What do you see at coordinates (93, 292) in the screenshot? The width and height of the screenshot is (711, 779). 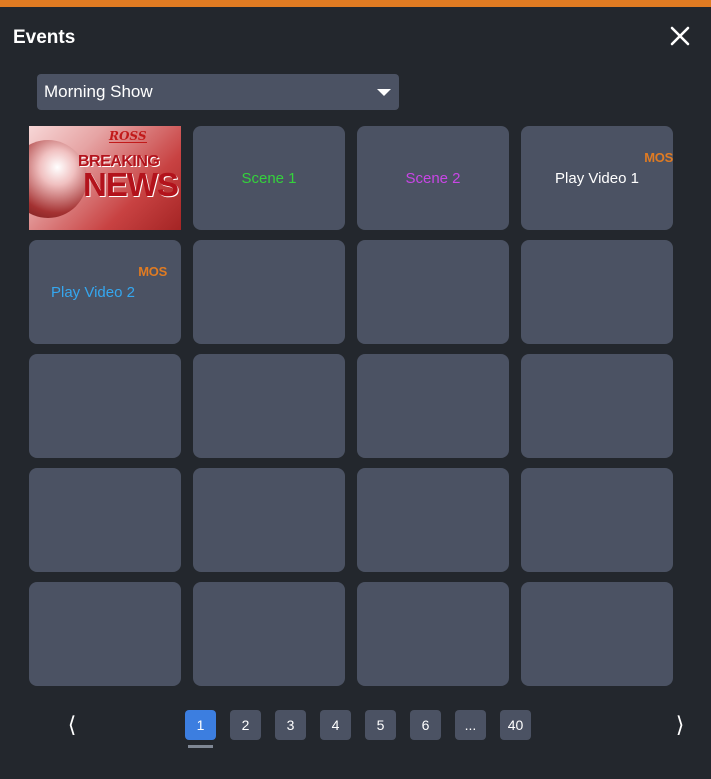 I see `event-label: Play Video 2` at bounding box center [93, 292].